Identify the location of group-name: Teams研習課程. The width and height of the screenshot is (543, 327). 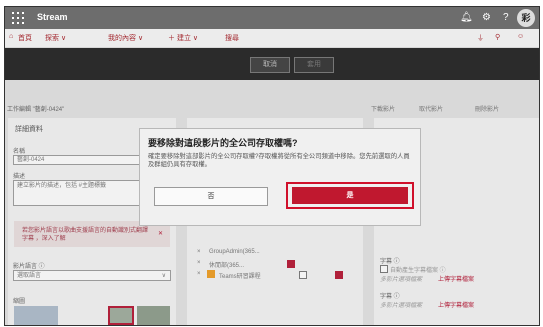
(240, 277).